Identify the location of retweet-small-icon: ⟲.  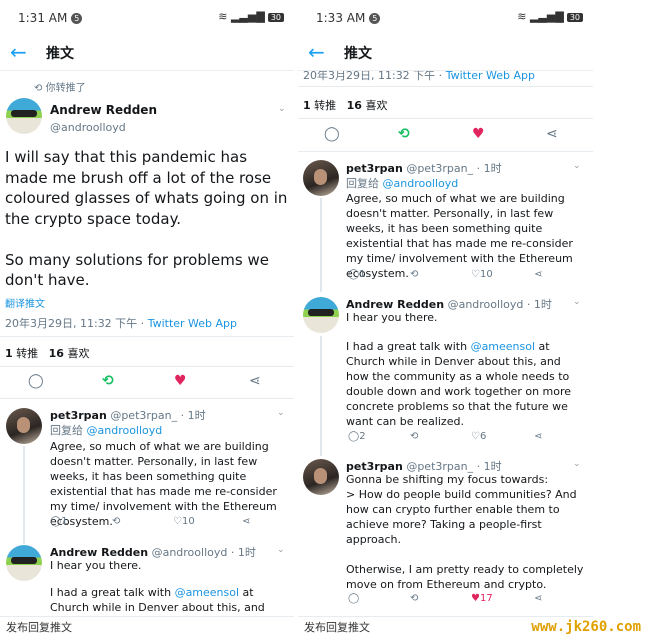
(38, 88).